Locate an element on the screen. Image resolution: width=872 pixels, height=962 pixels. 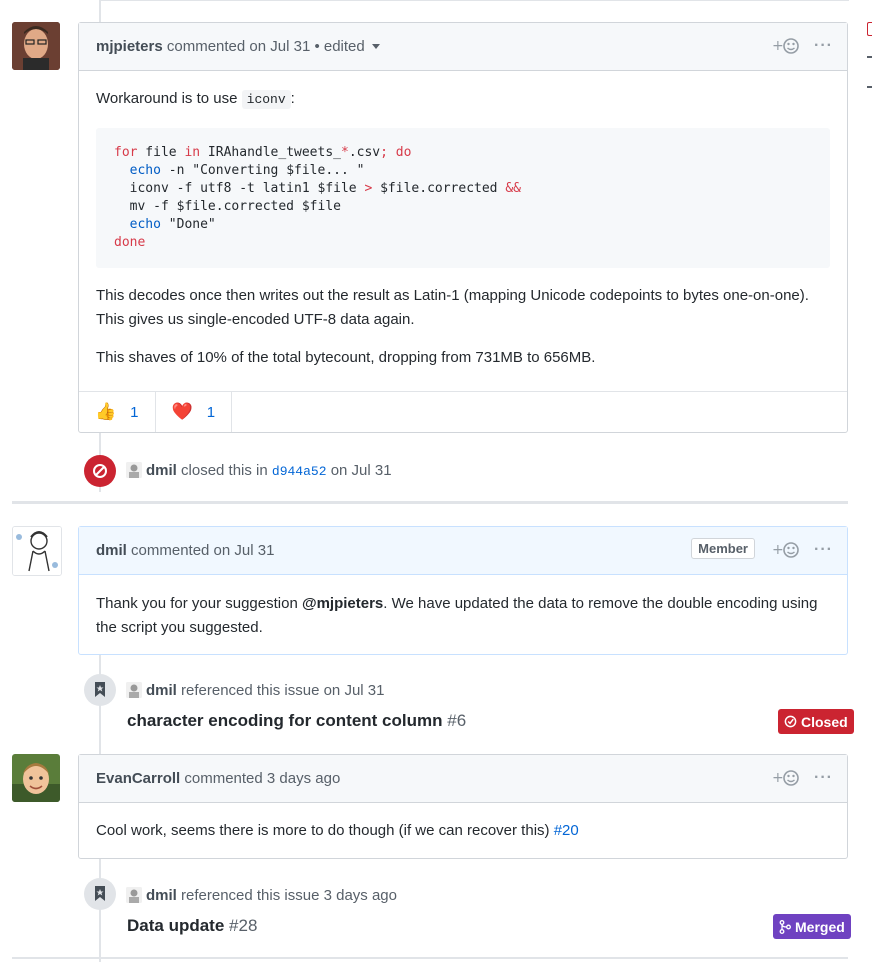
code-token: IRAhandle_tweets_ is located at coordinates (270, 152).